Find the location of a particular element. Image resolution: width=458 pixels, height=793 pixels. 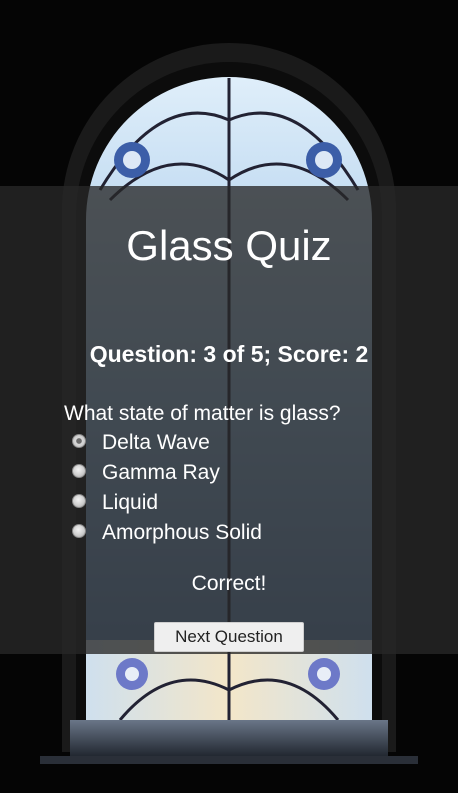

answer-label: Delta Wave is located at coordinates (156, 442).